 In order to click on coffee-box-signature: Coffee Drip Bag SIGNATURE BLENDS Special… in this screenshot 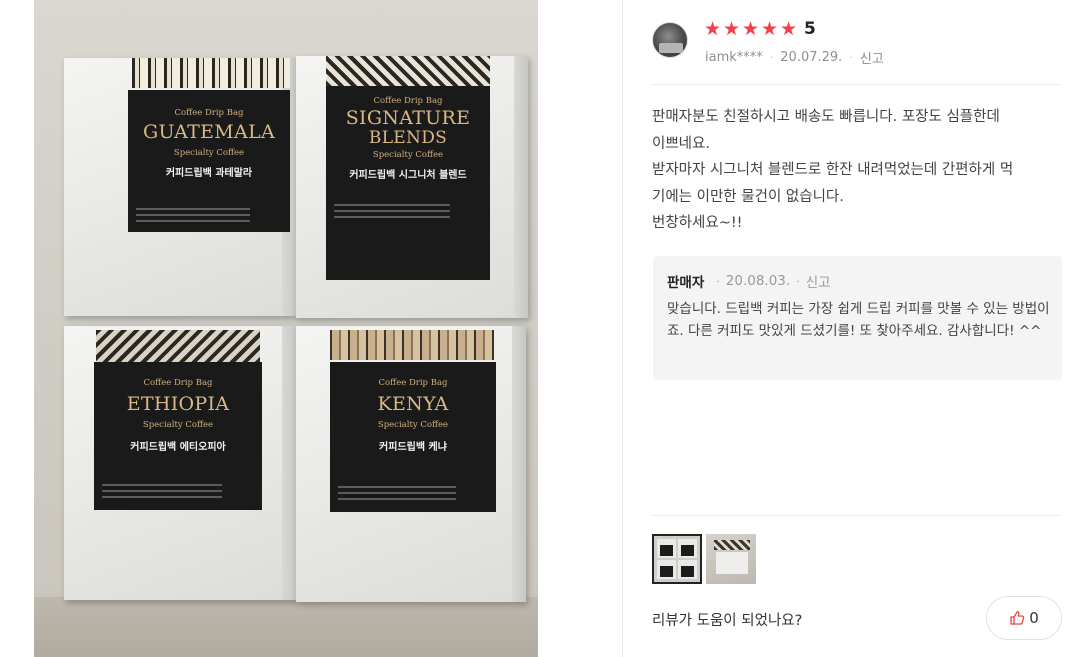, I will do `click(412, 187)`.